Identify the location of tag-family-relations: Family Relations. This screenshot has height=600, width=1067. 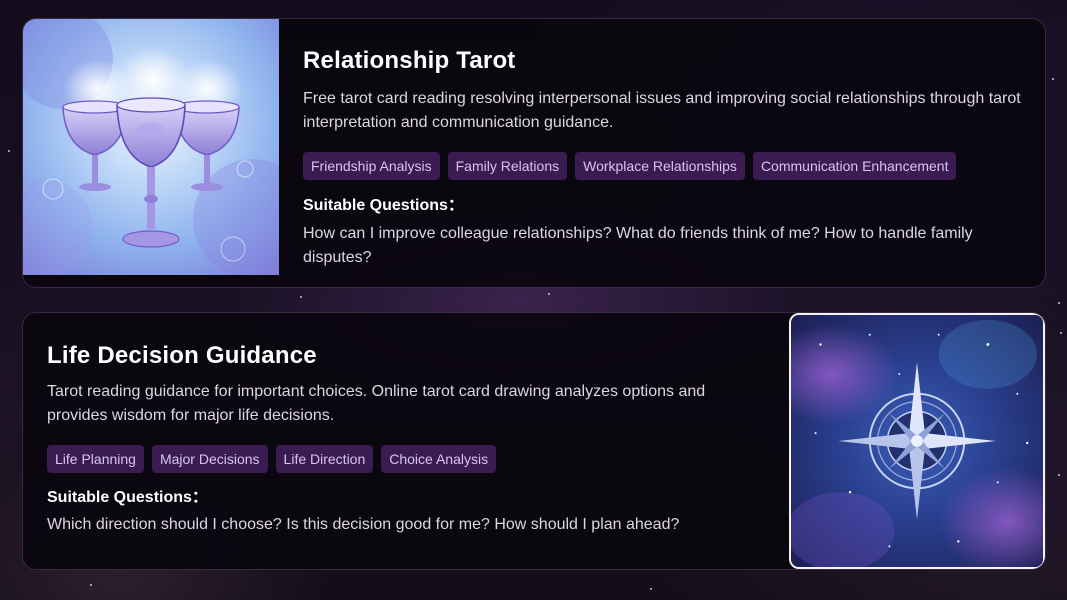
(507, 166).